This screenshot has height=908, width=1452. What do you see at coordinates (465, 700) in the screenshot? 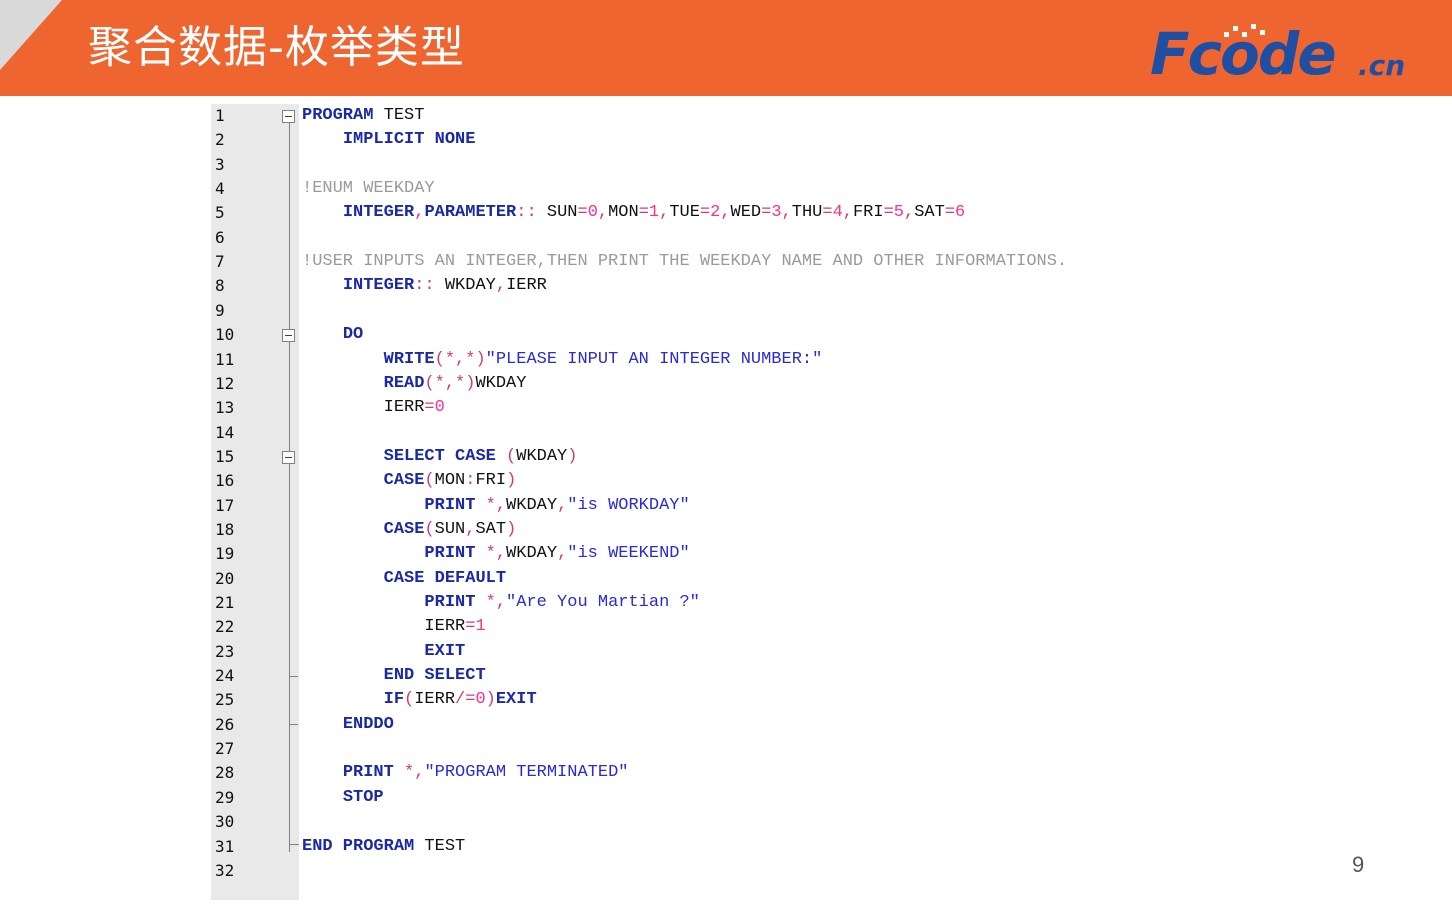
I see `code-token-op: /=` at bounding box center [465, 700].